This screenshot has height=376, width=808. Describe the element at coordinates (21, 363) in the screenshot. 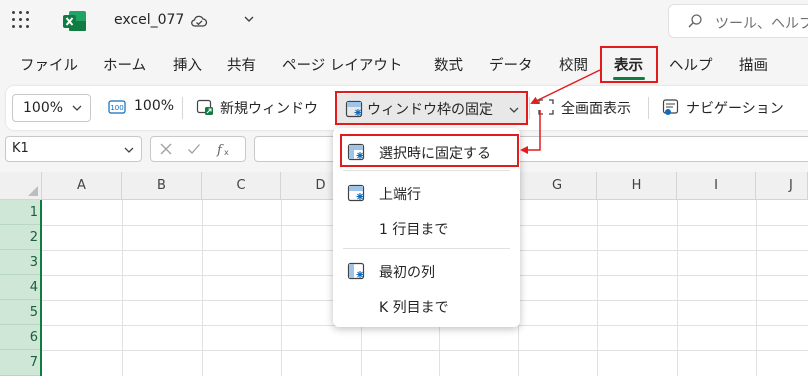

I see `row-header-7: 7` at that location.